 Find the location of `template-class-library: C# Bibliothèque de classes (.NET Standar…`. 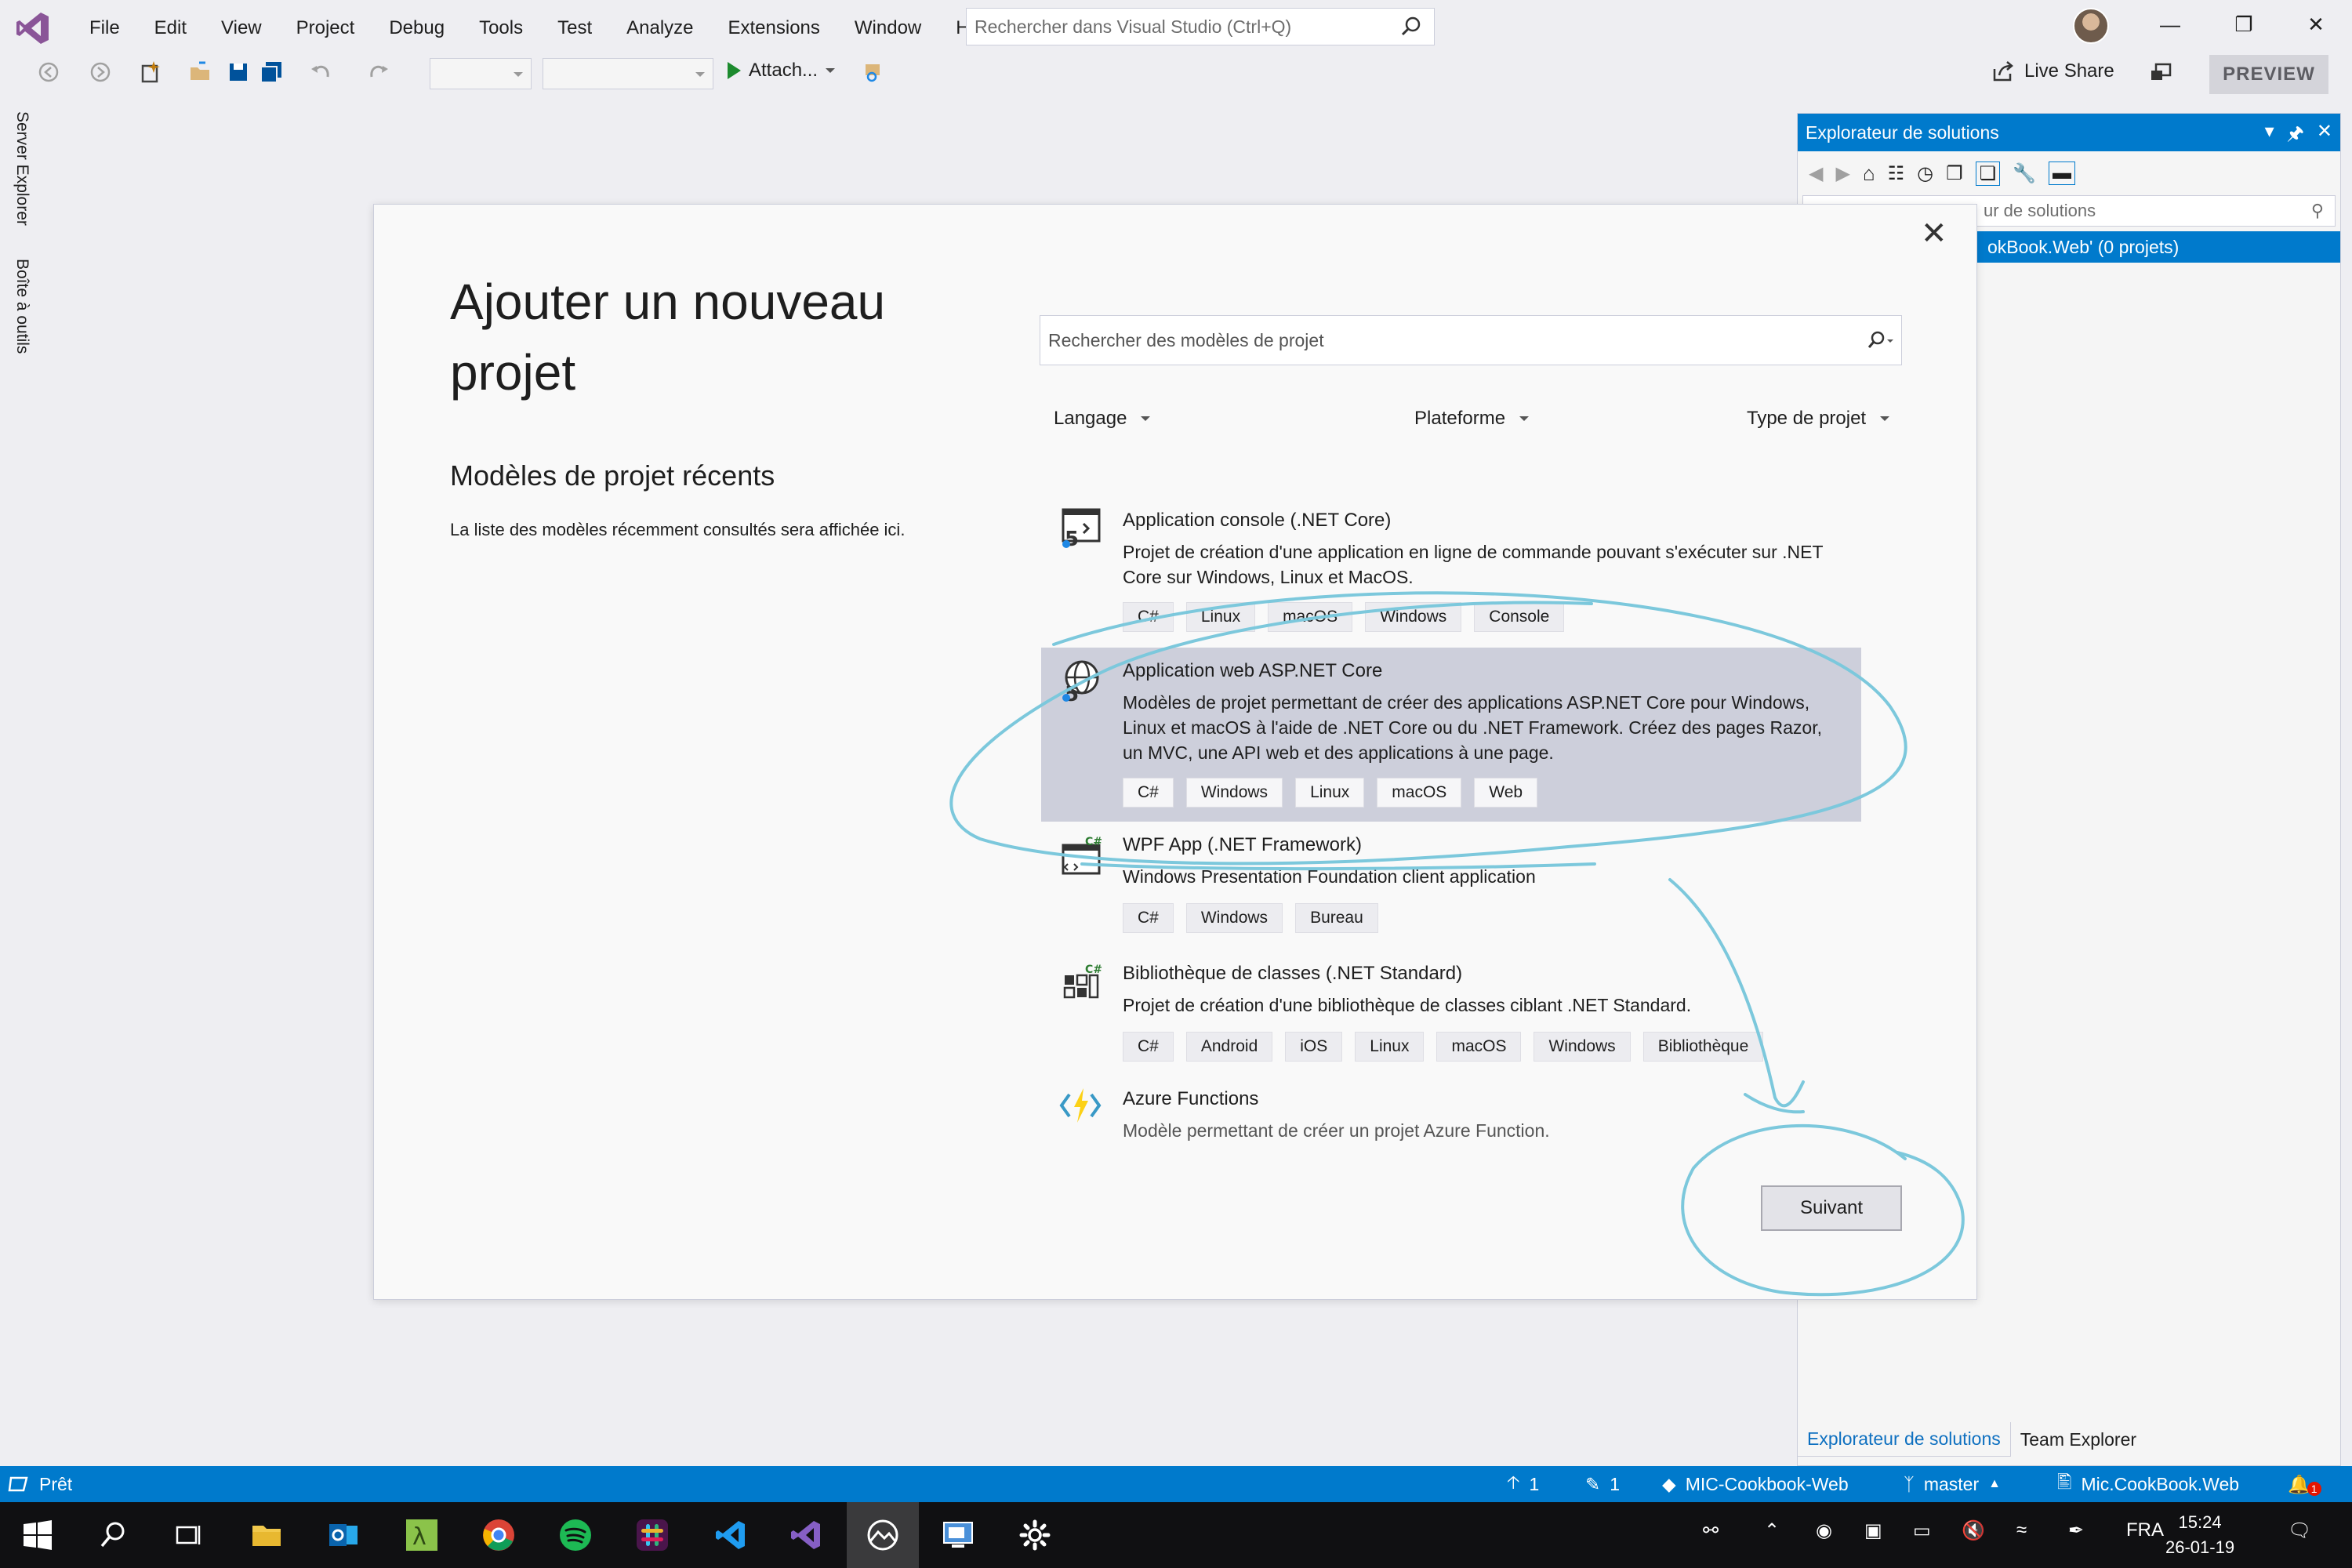

template-class-library: C# Bibliothèque de classes (.NET Standar… is located at coordinates (1451, 1011).